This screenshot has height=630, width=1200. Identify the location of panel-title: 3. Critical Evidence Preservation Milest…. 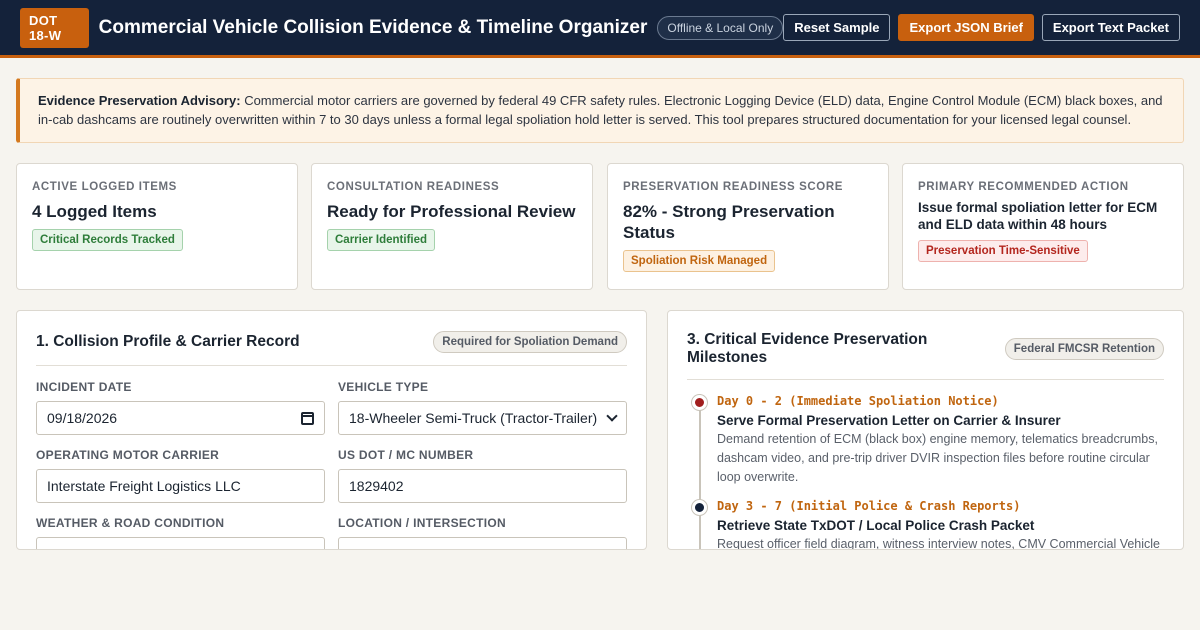
(807, 348).